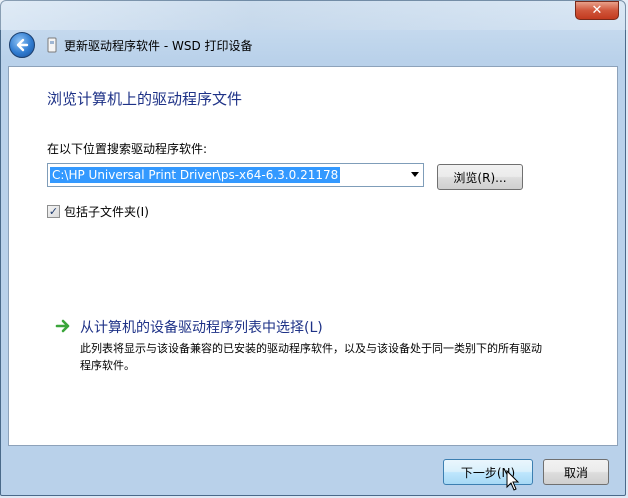 This screenshot has height=498, width=628. What do you see at coordinates (62, 326) in the screenshot?
I see `green-arrow-icon` at bounding box center [62, 326].